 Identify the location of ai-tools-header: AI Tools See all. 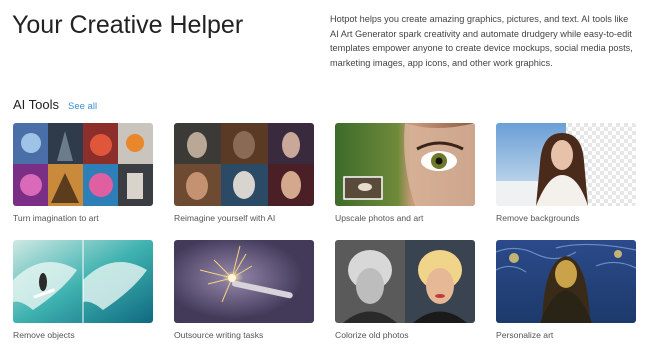
(55, 104).